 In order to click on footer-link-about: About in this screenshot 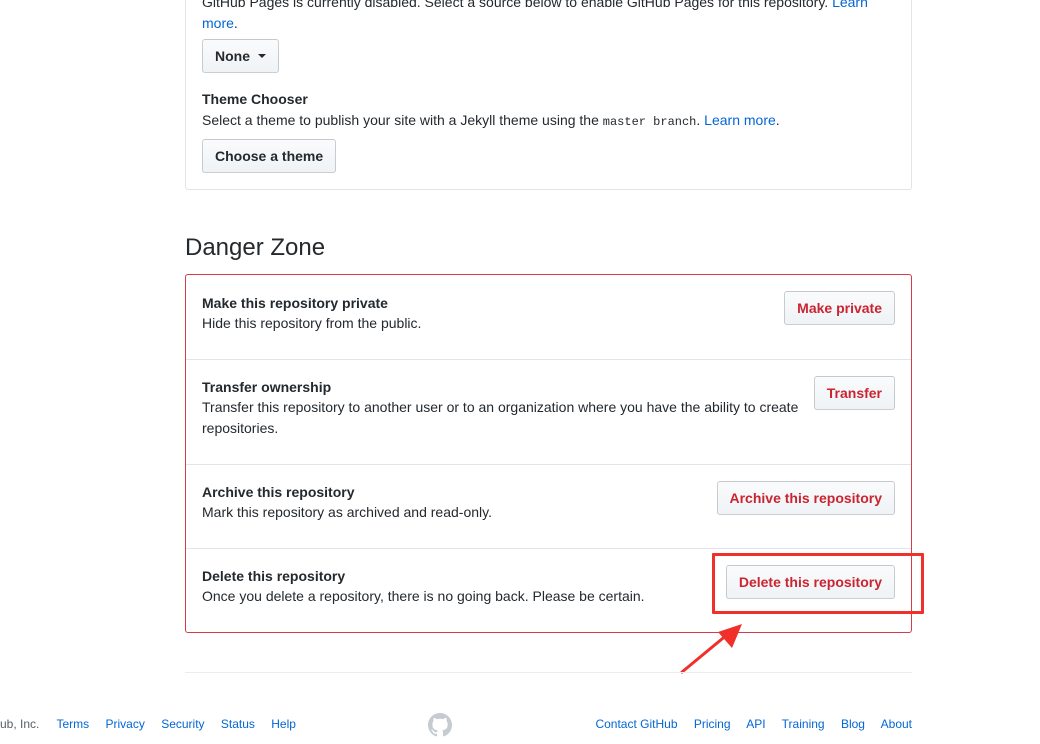, I will do `click(896, 724)`.